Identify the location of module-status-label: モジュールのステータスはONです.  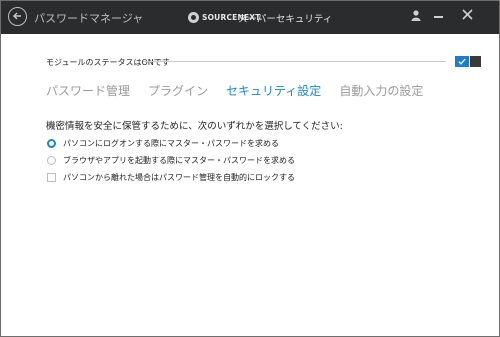
(108, 62).